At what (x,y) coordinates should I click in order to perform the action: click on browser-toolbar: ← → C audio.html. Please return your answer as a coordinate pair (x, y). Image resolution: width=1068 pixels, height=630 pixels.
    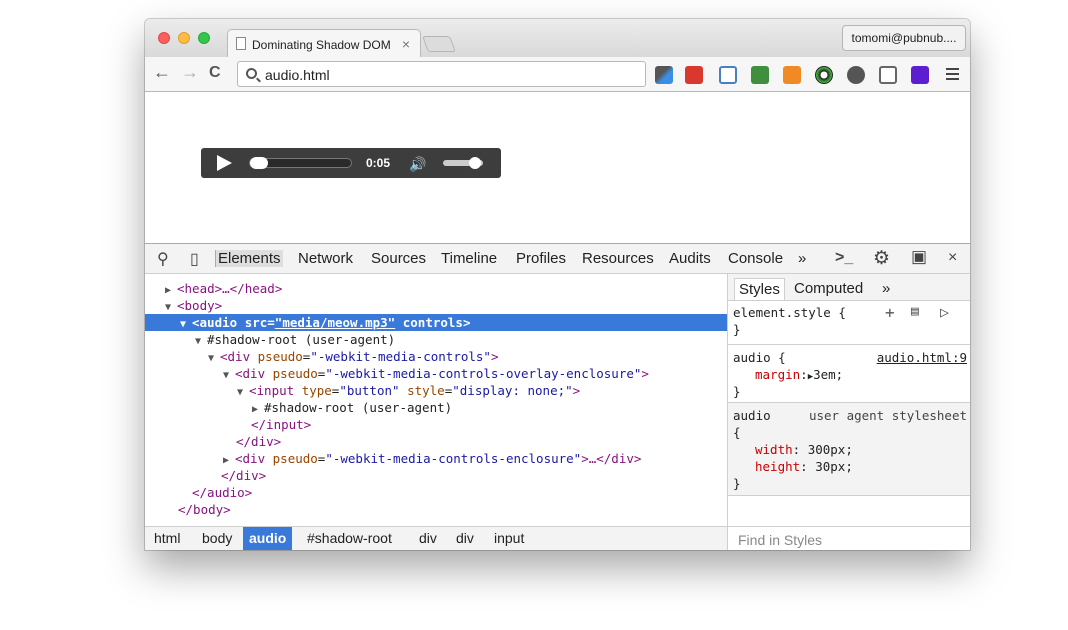
    Looking at the image, I should click on (557, 74).